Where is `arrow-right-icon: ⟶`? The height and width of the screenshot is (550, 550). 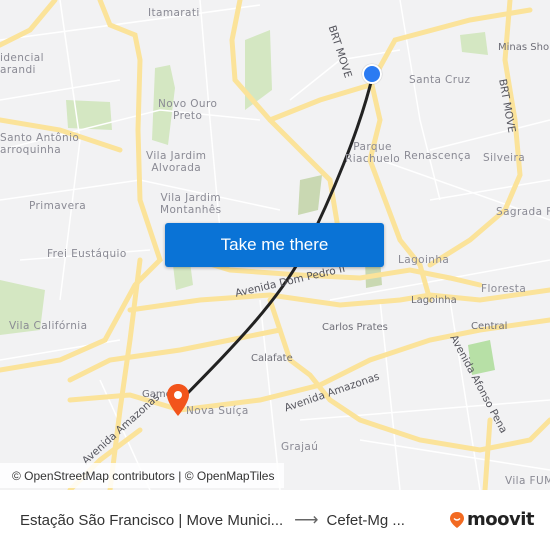
arrow-right-icon: ⟶ is located at coordinates (306, 519).